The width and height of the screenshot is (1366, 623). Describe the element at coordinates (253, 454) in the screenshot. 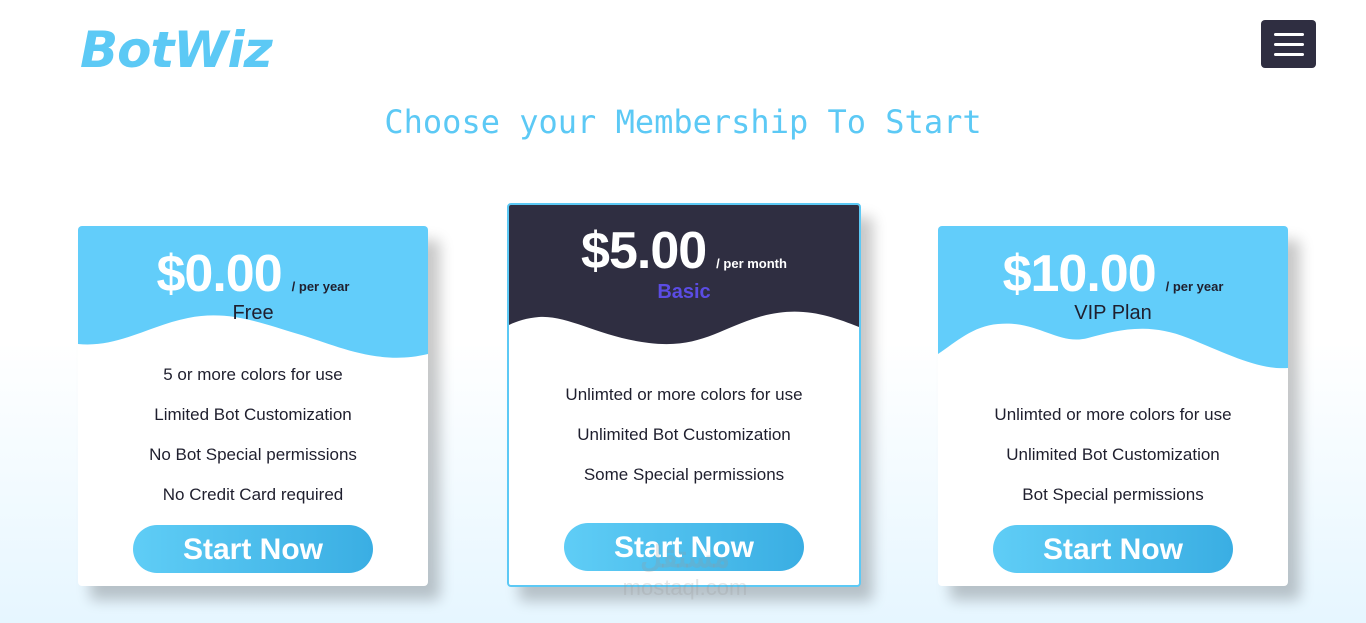

I see `plan-feature: No Bot Special permissions` at that location.